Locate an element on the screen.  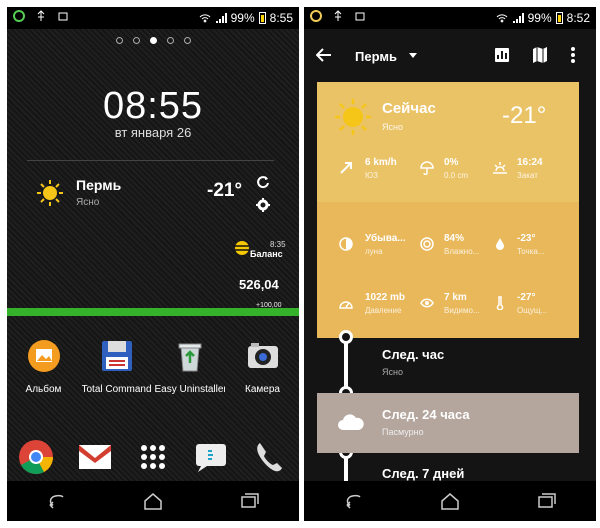
humidity-value: 84% is located at coordinates (454, 238).